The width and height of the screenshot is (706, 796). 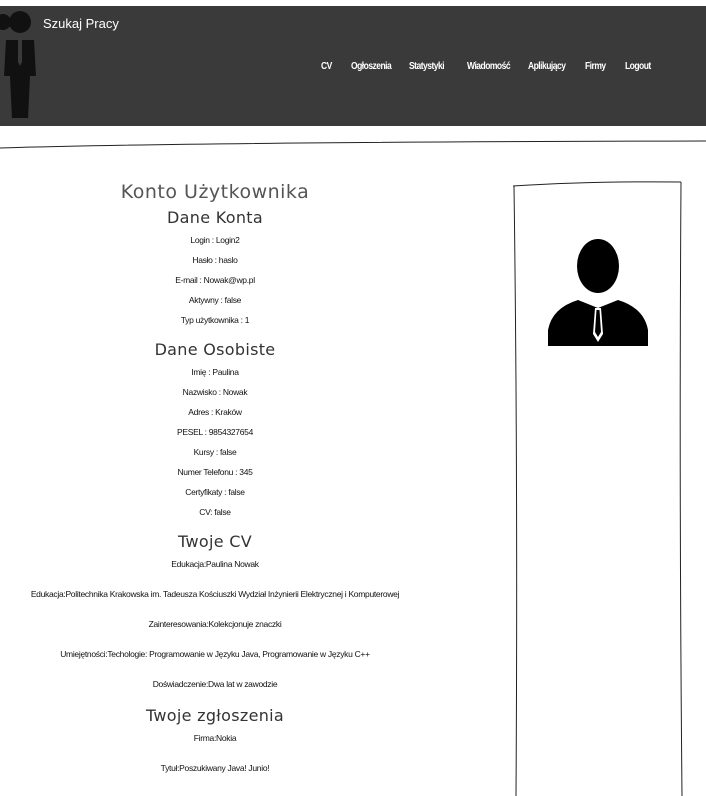 I want to click on nav-logout: Logout, so click(x=638, y=66).